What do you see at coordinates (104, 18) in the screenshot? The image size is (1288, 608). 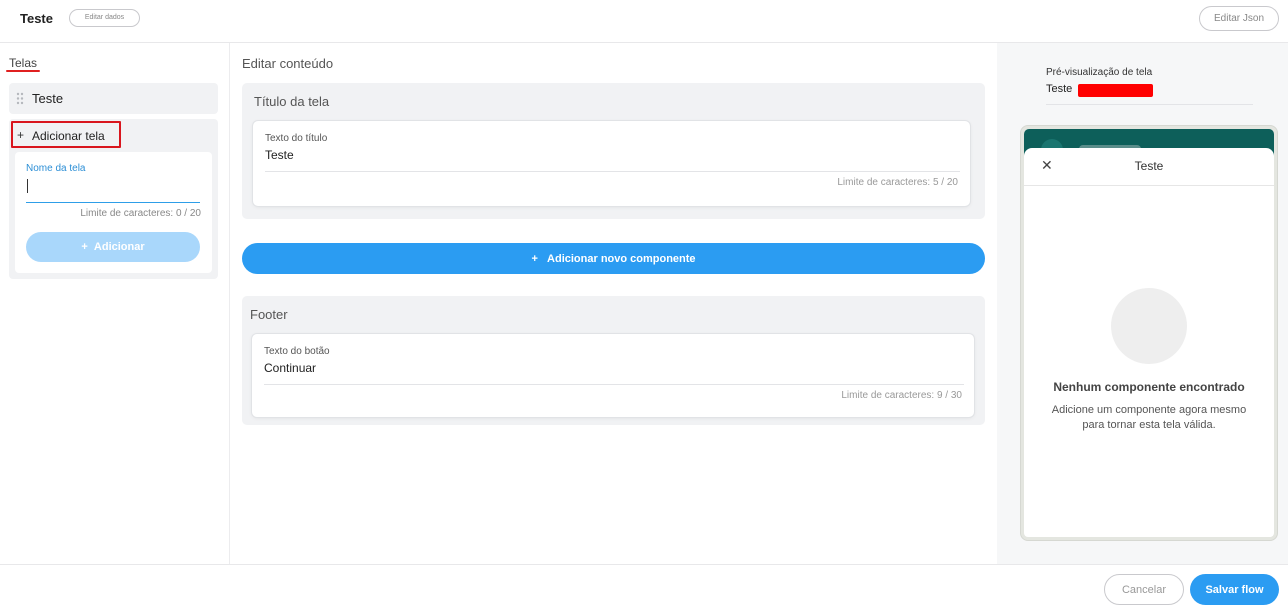 I see `edit-data-button: Editar dados` at bounding box center [104, 18].